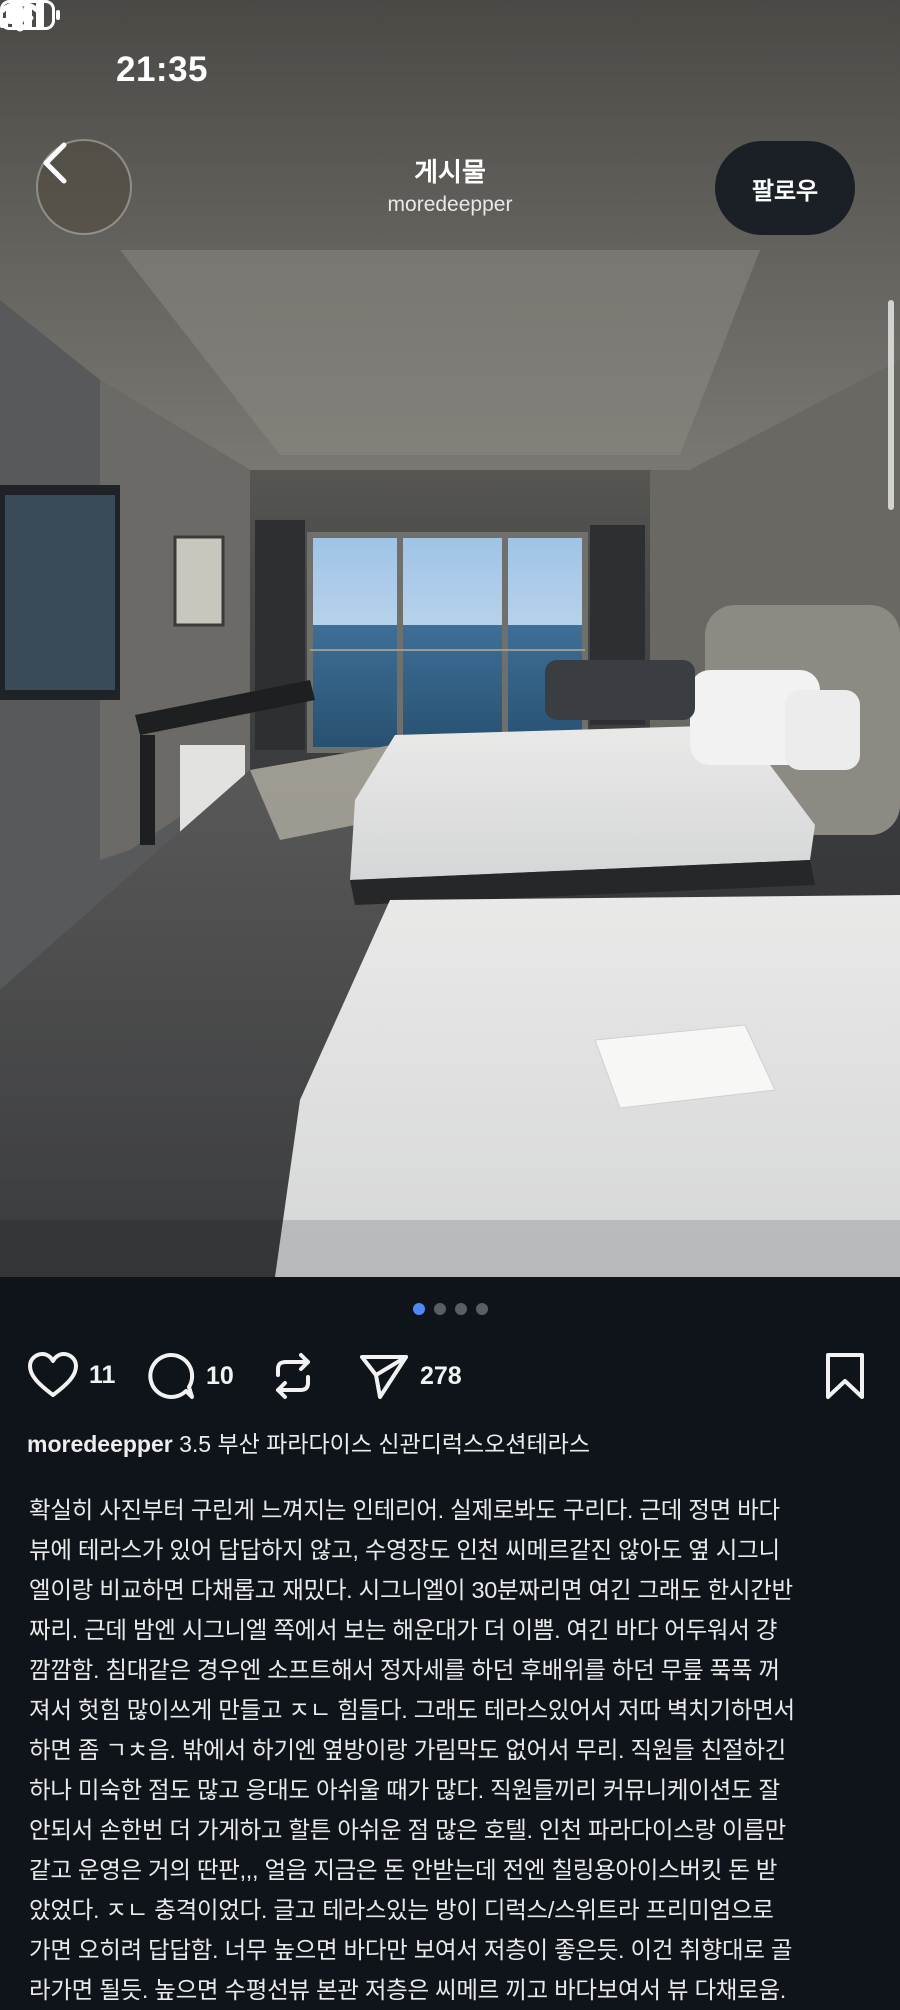  I want to click on like-count: 11, so click(102, 1374).